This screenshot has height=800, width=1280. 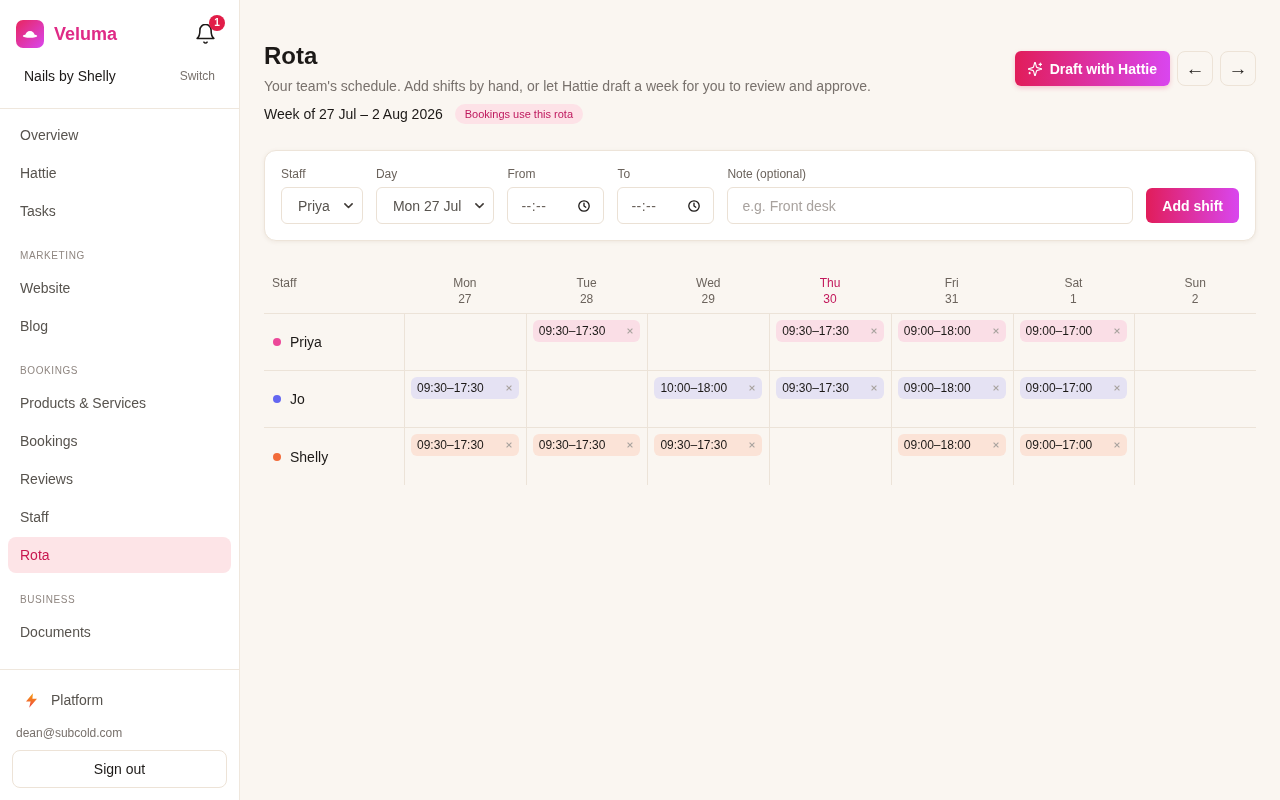 What do you see at coordinates (70, 76) in the screenshot?
I see `workspace-name: Nails by Shelly` at bounding box center [70, 76].